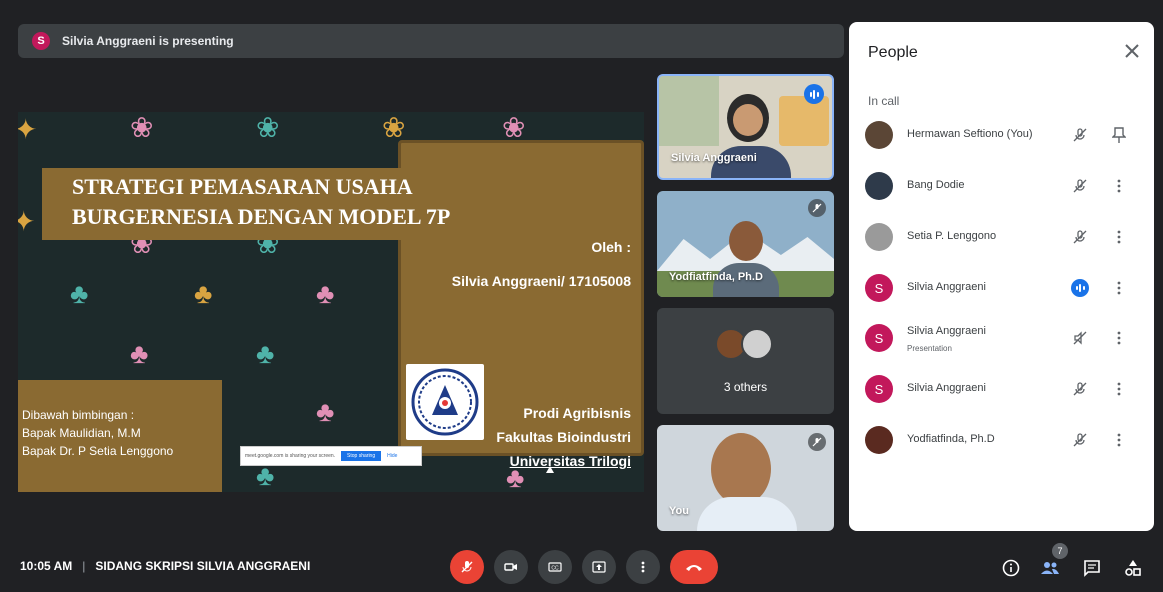 Image resolution: width=1163 pixels, height=592 pixels. Describe the element at coordinates (951, 439) in the screenshot. I see `participant-name: Yodfiatfinda, Ph.D` at that location.